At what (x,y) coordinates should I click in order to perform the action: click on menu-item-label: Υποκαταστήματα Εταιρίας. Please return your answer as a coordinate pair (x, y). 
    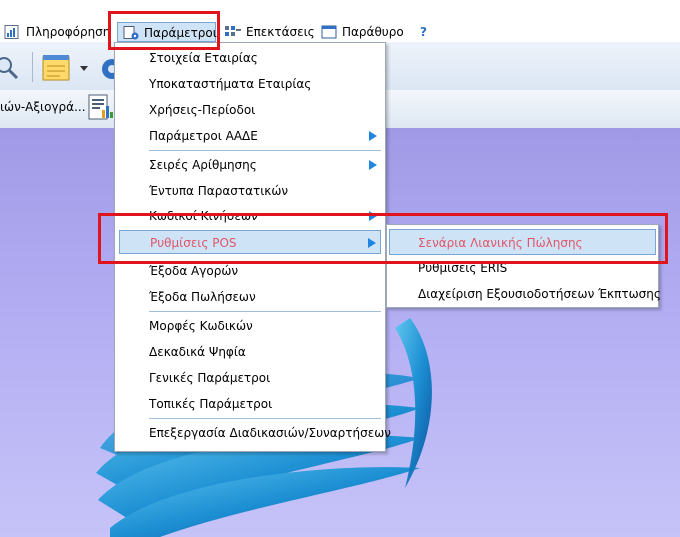
    Looking at the image, I should click on (230, 84).